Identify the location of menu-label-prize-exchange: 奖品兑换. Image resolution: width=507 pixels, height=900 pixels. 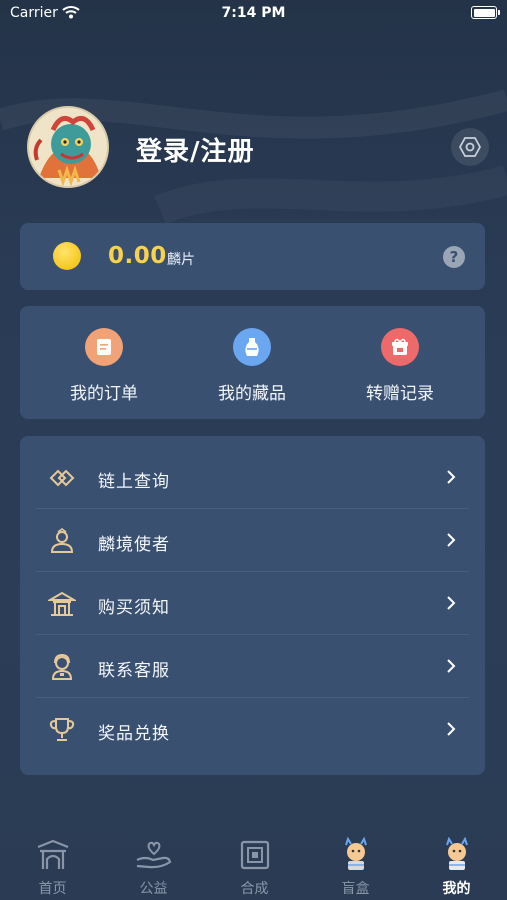
(134, 734).